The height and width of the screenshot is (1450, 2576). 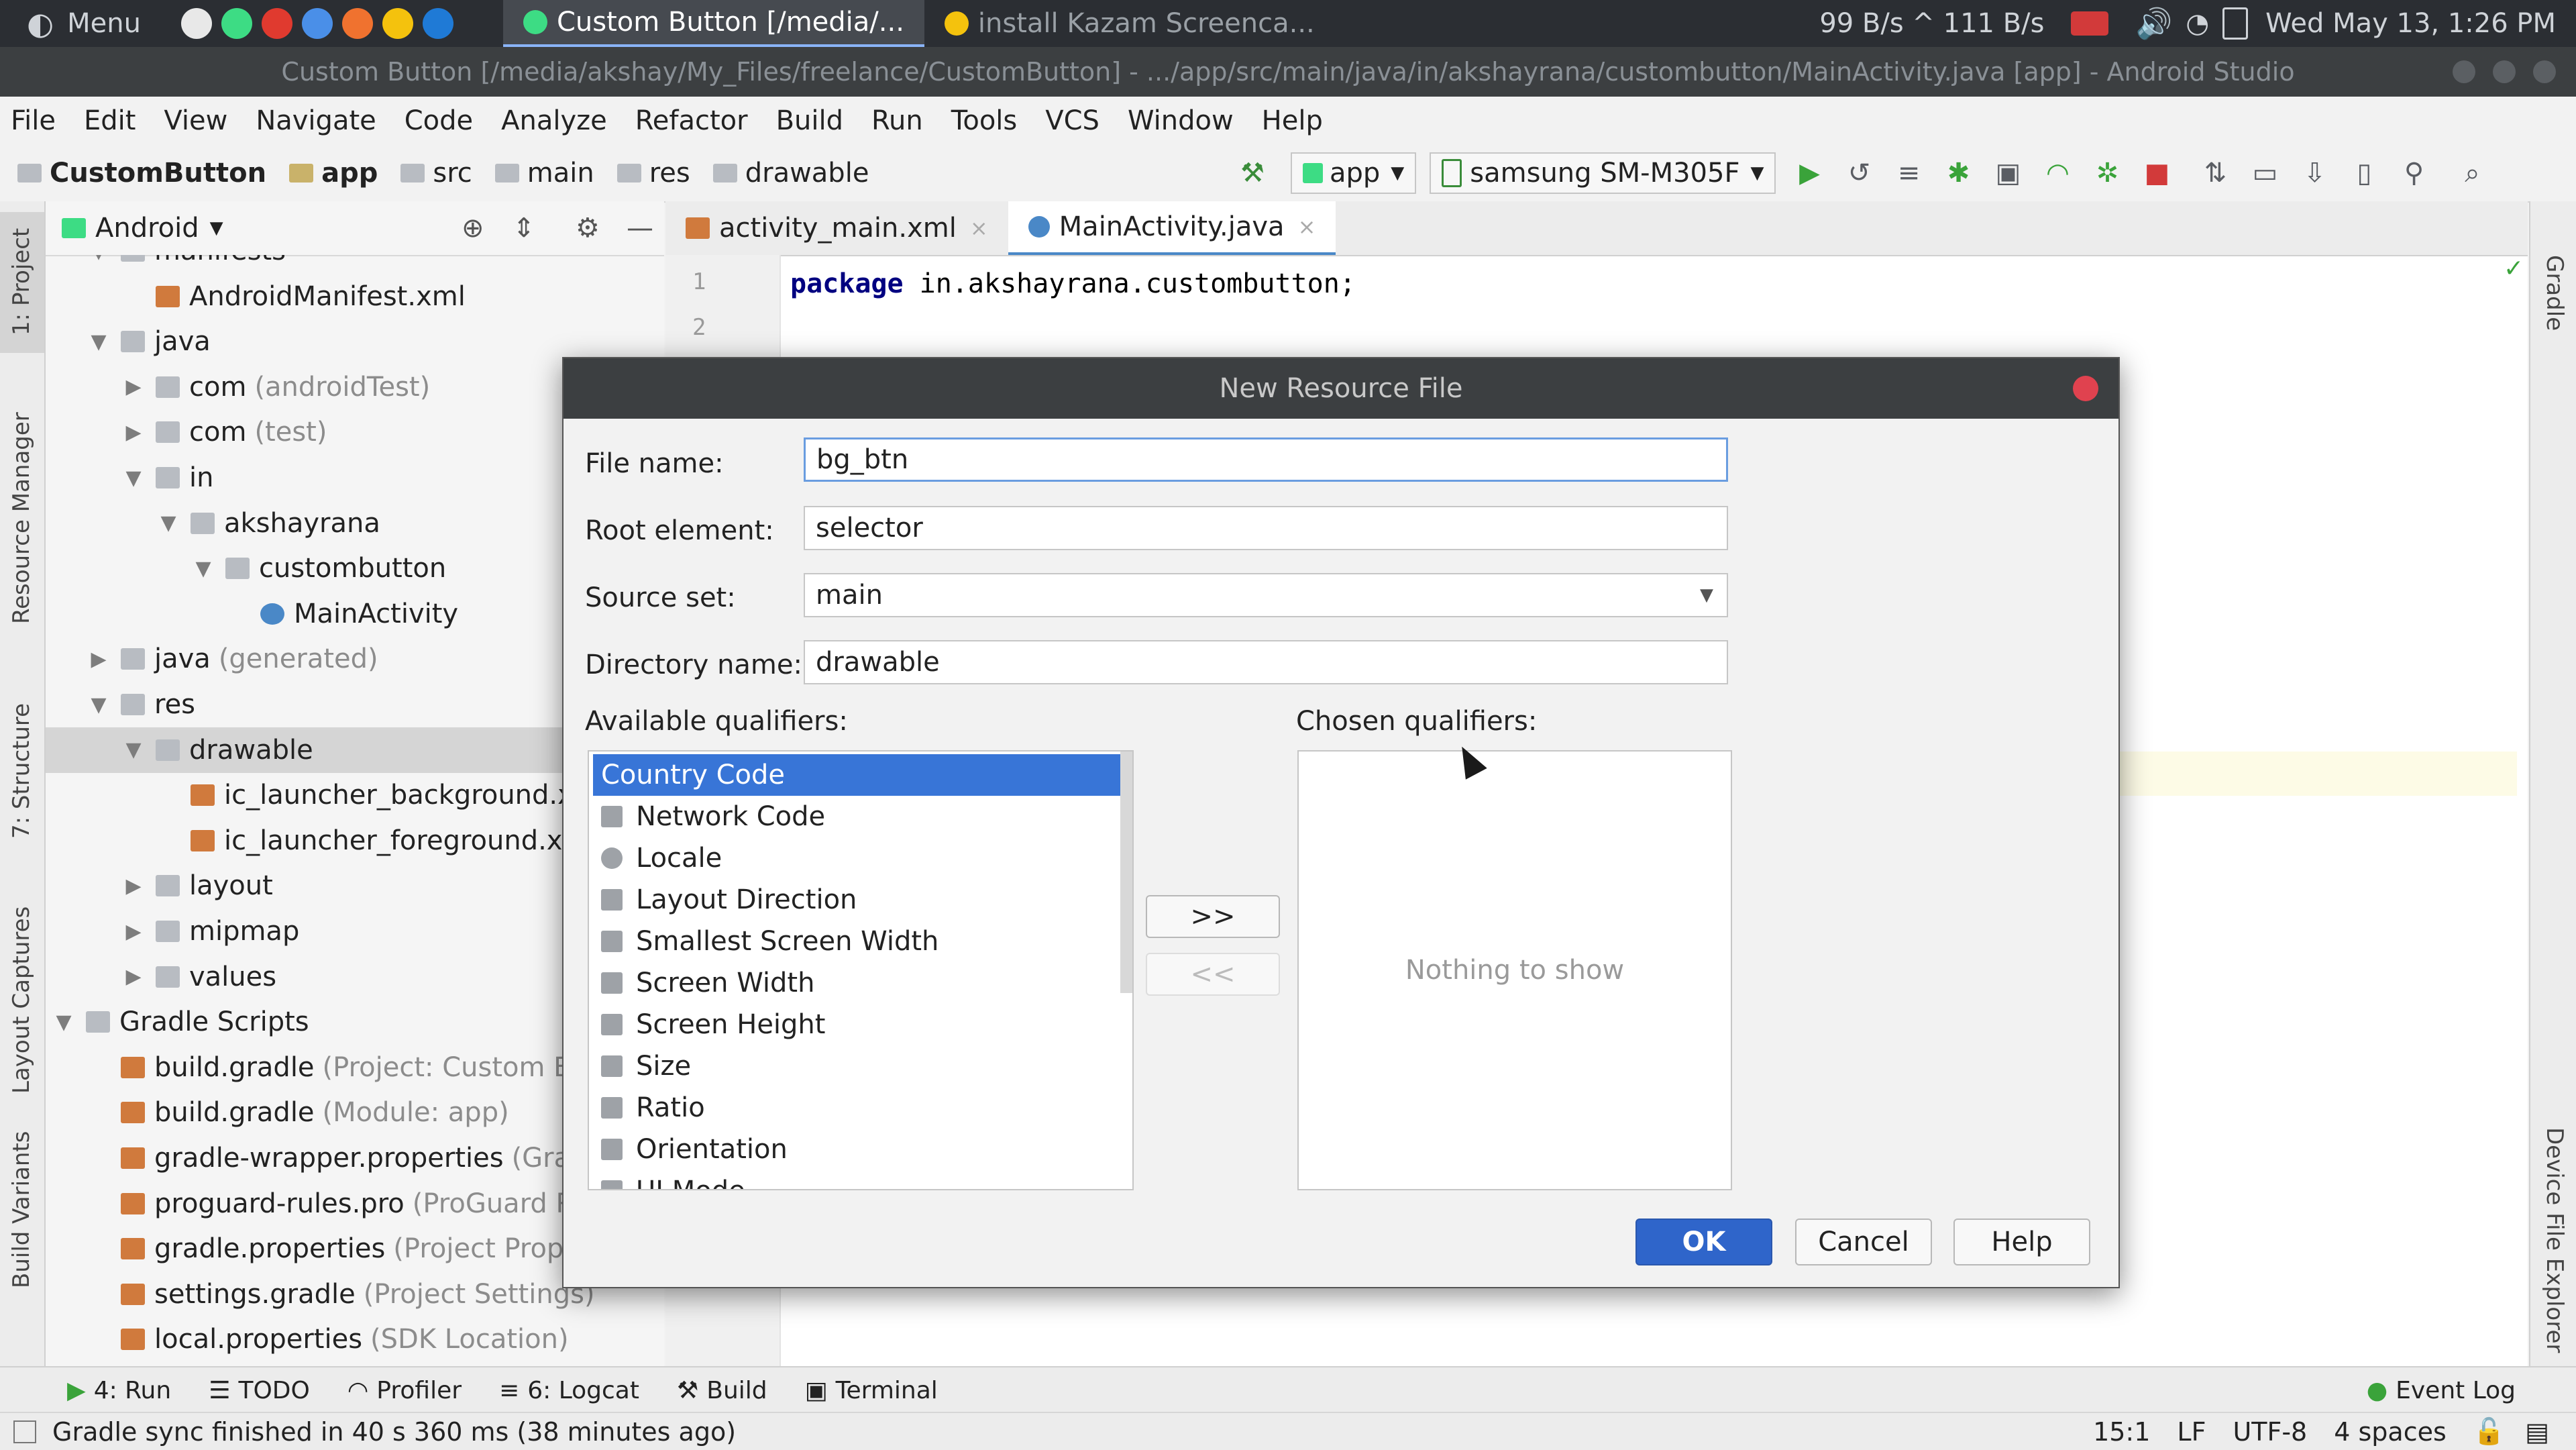 I want to click on tree-item: AndroidManifest.xml, so click(x=256, y=296).